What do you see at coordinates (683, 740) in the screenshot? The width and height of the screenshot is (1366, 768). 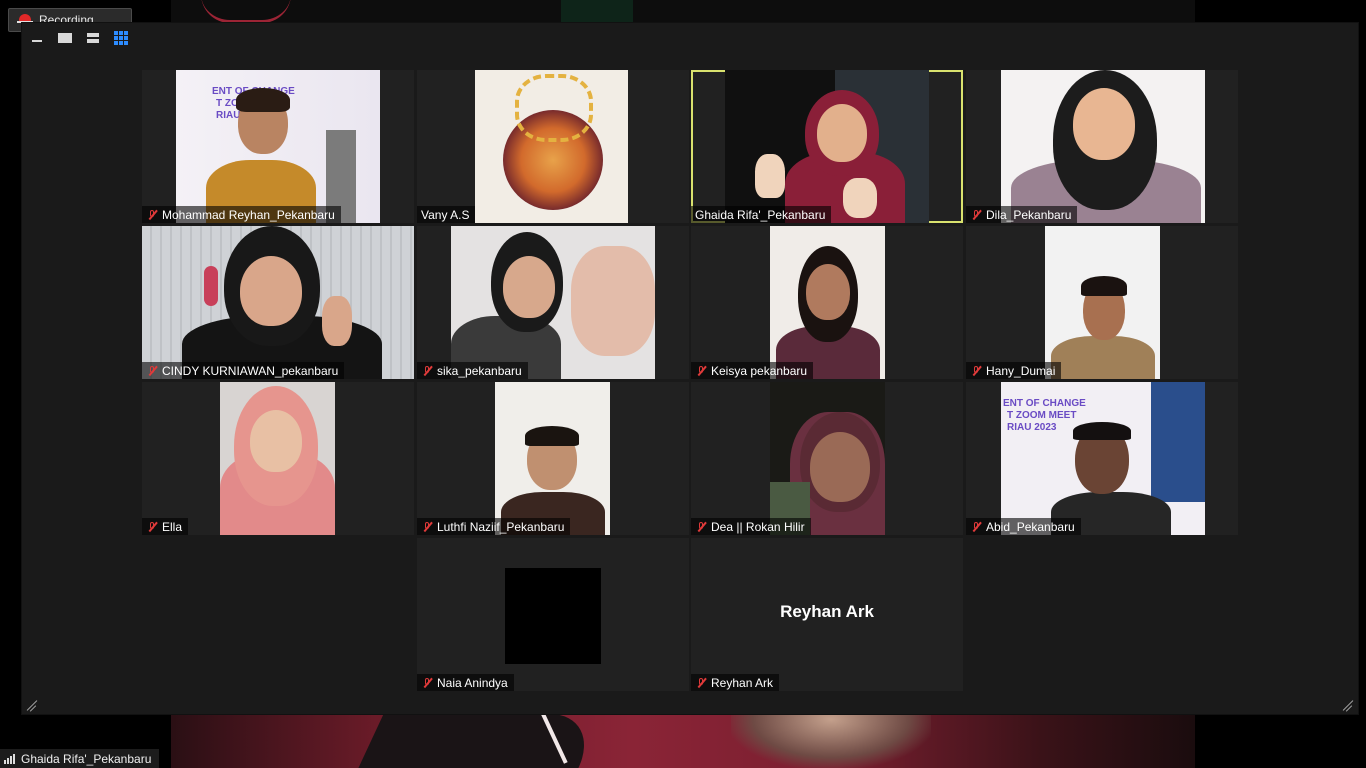 I see `active-speaker-video-bottom` at bounding box center [683, 740].